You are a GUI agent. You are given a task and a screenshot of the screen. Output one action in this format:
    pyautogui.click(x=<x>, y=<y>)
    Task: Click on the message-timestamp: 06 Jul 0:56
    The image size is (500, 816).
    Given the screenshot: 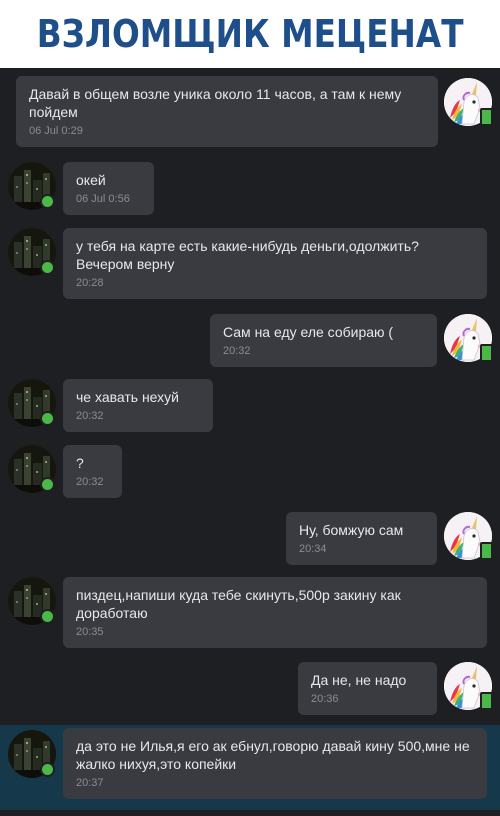 What is the action you would take?
    pyautogui.click(x=103, y=199)
    